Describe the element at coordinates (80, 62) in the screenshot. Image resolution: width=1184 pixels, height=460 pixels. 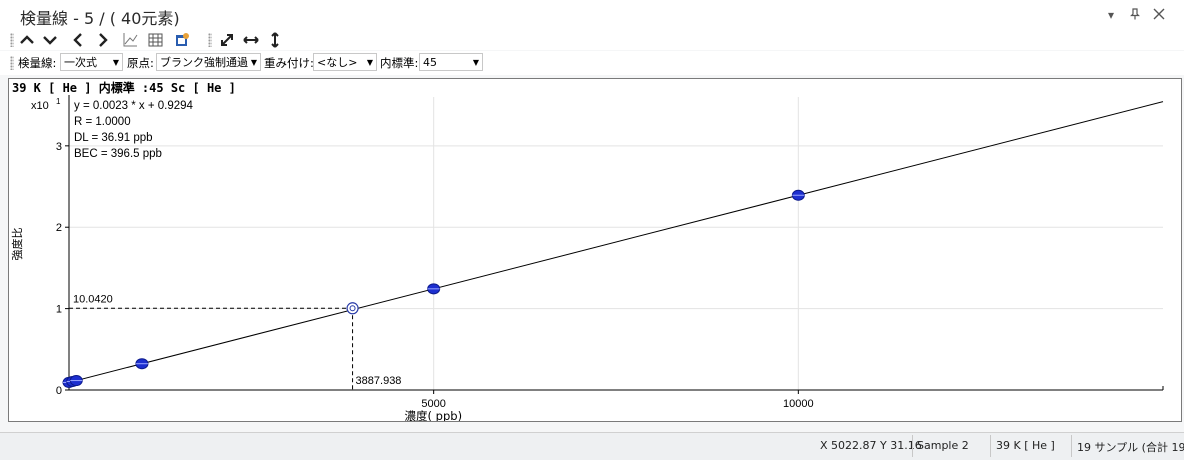
I see `calibration-select-value: 一次式` at that location.